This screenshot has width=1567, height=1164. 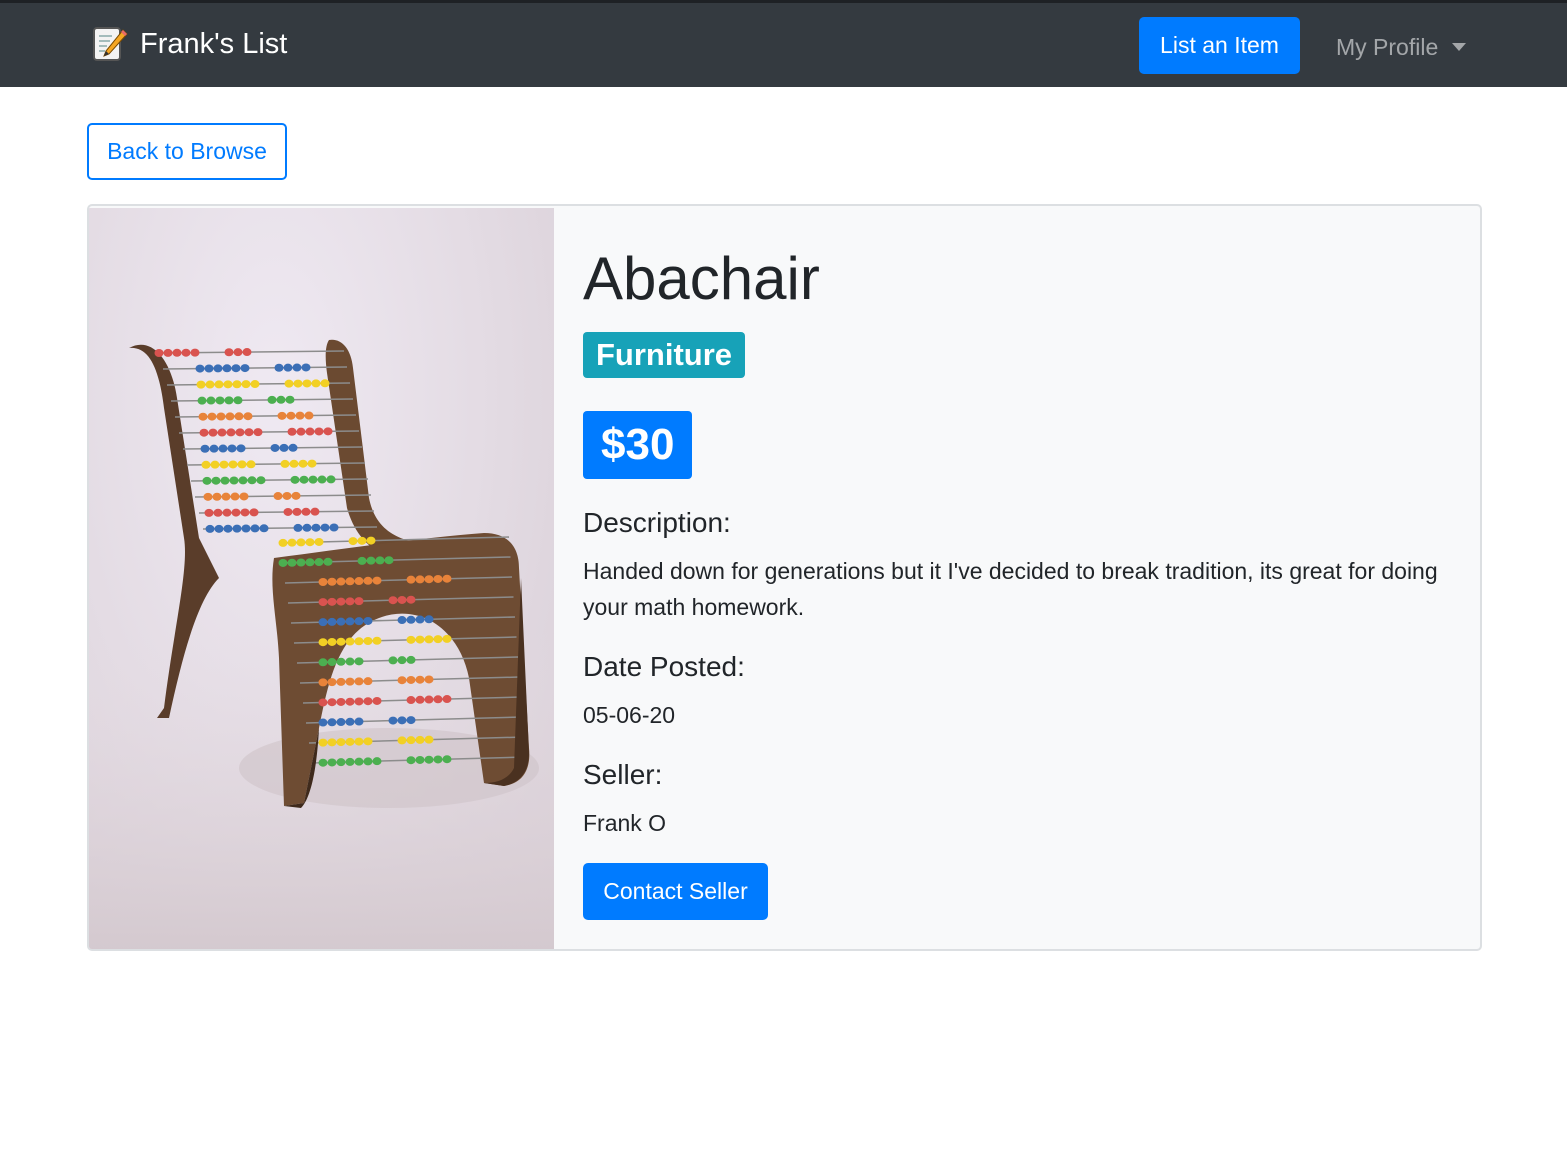 I want to click on seller-name: Frank O, so click(x=625, y=823).